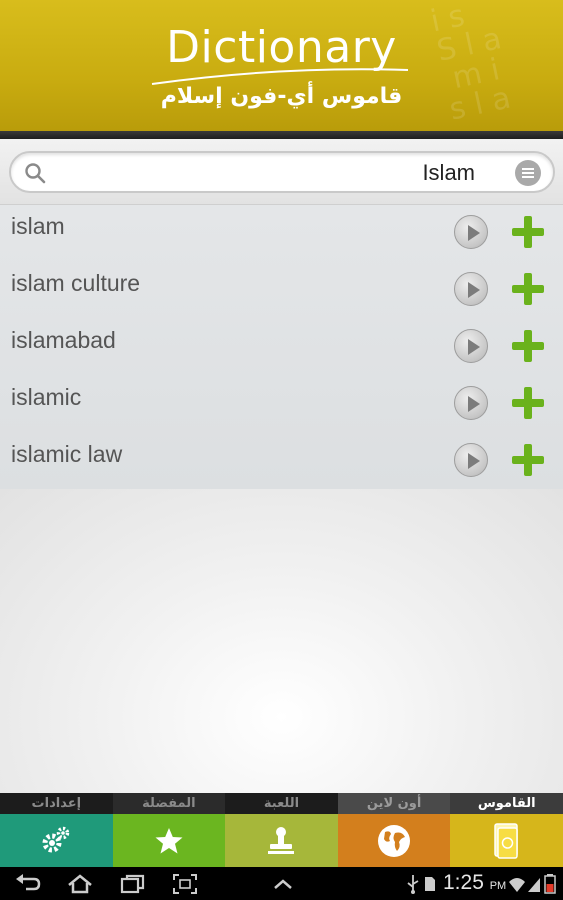 This screenshot has height=900, width=563. What do you see at coordinates (75, 283) in the screenshot?
I see `result-word: islam culture` at bounding box center [75, 283].